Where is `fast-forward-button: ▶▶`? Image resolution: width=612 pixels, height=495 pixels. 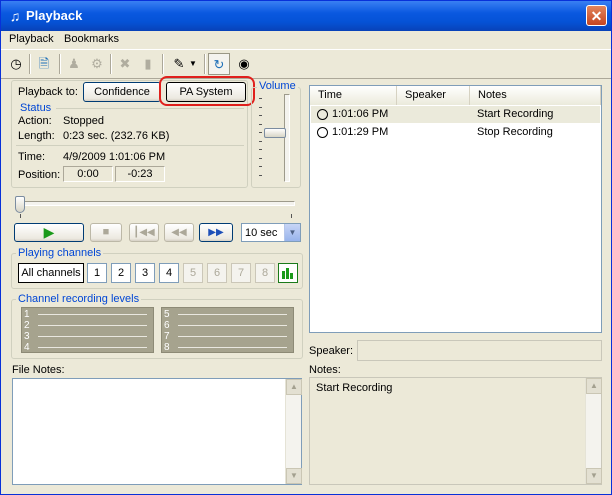
fast-forward-button: ▶▶ is located at coordinates (216, 232).